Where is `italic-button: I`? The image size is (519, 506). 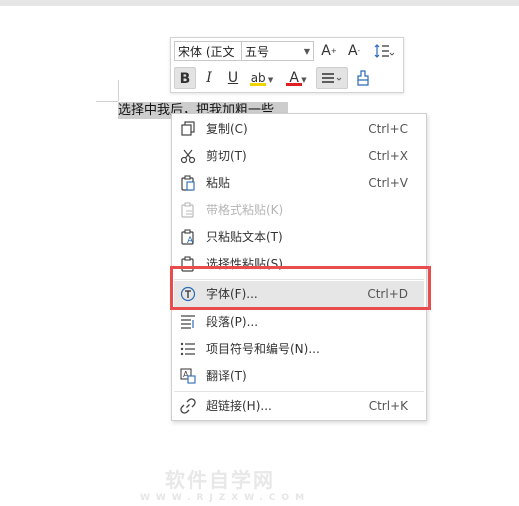
italic-button: I is located at coordinates (209, 78).